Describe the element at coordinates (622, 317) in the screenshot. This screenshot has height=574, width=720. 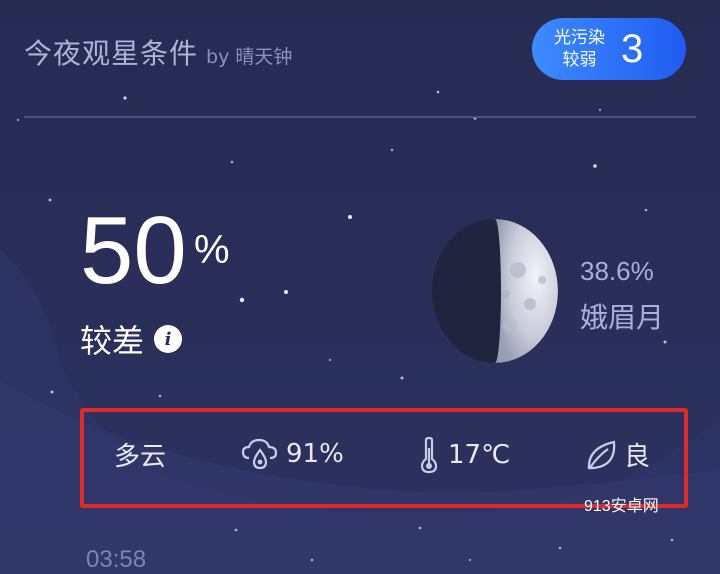
I see `moon-phase: 娥眉月` at that location.